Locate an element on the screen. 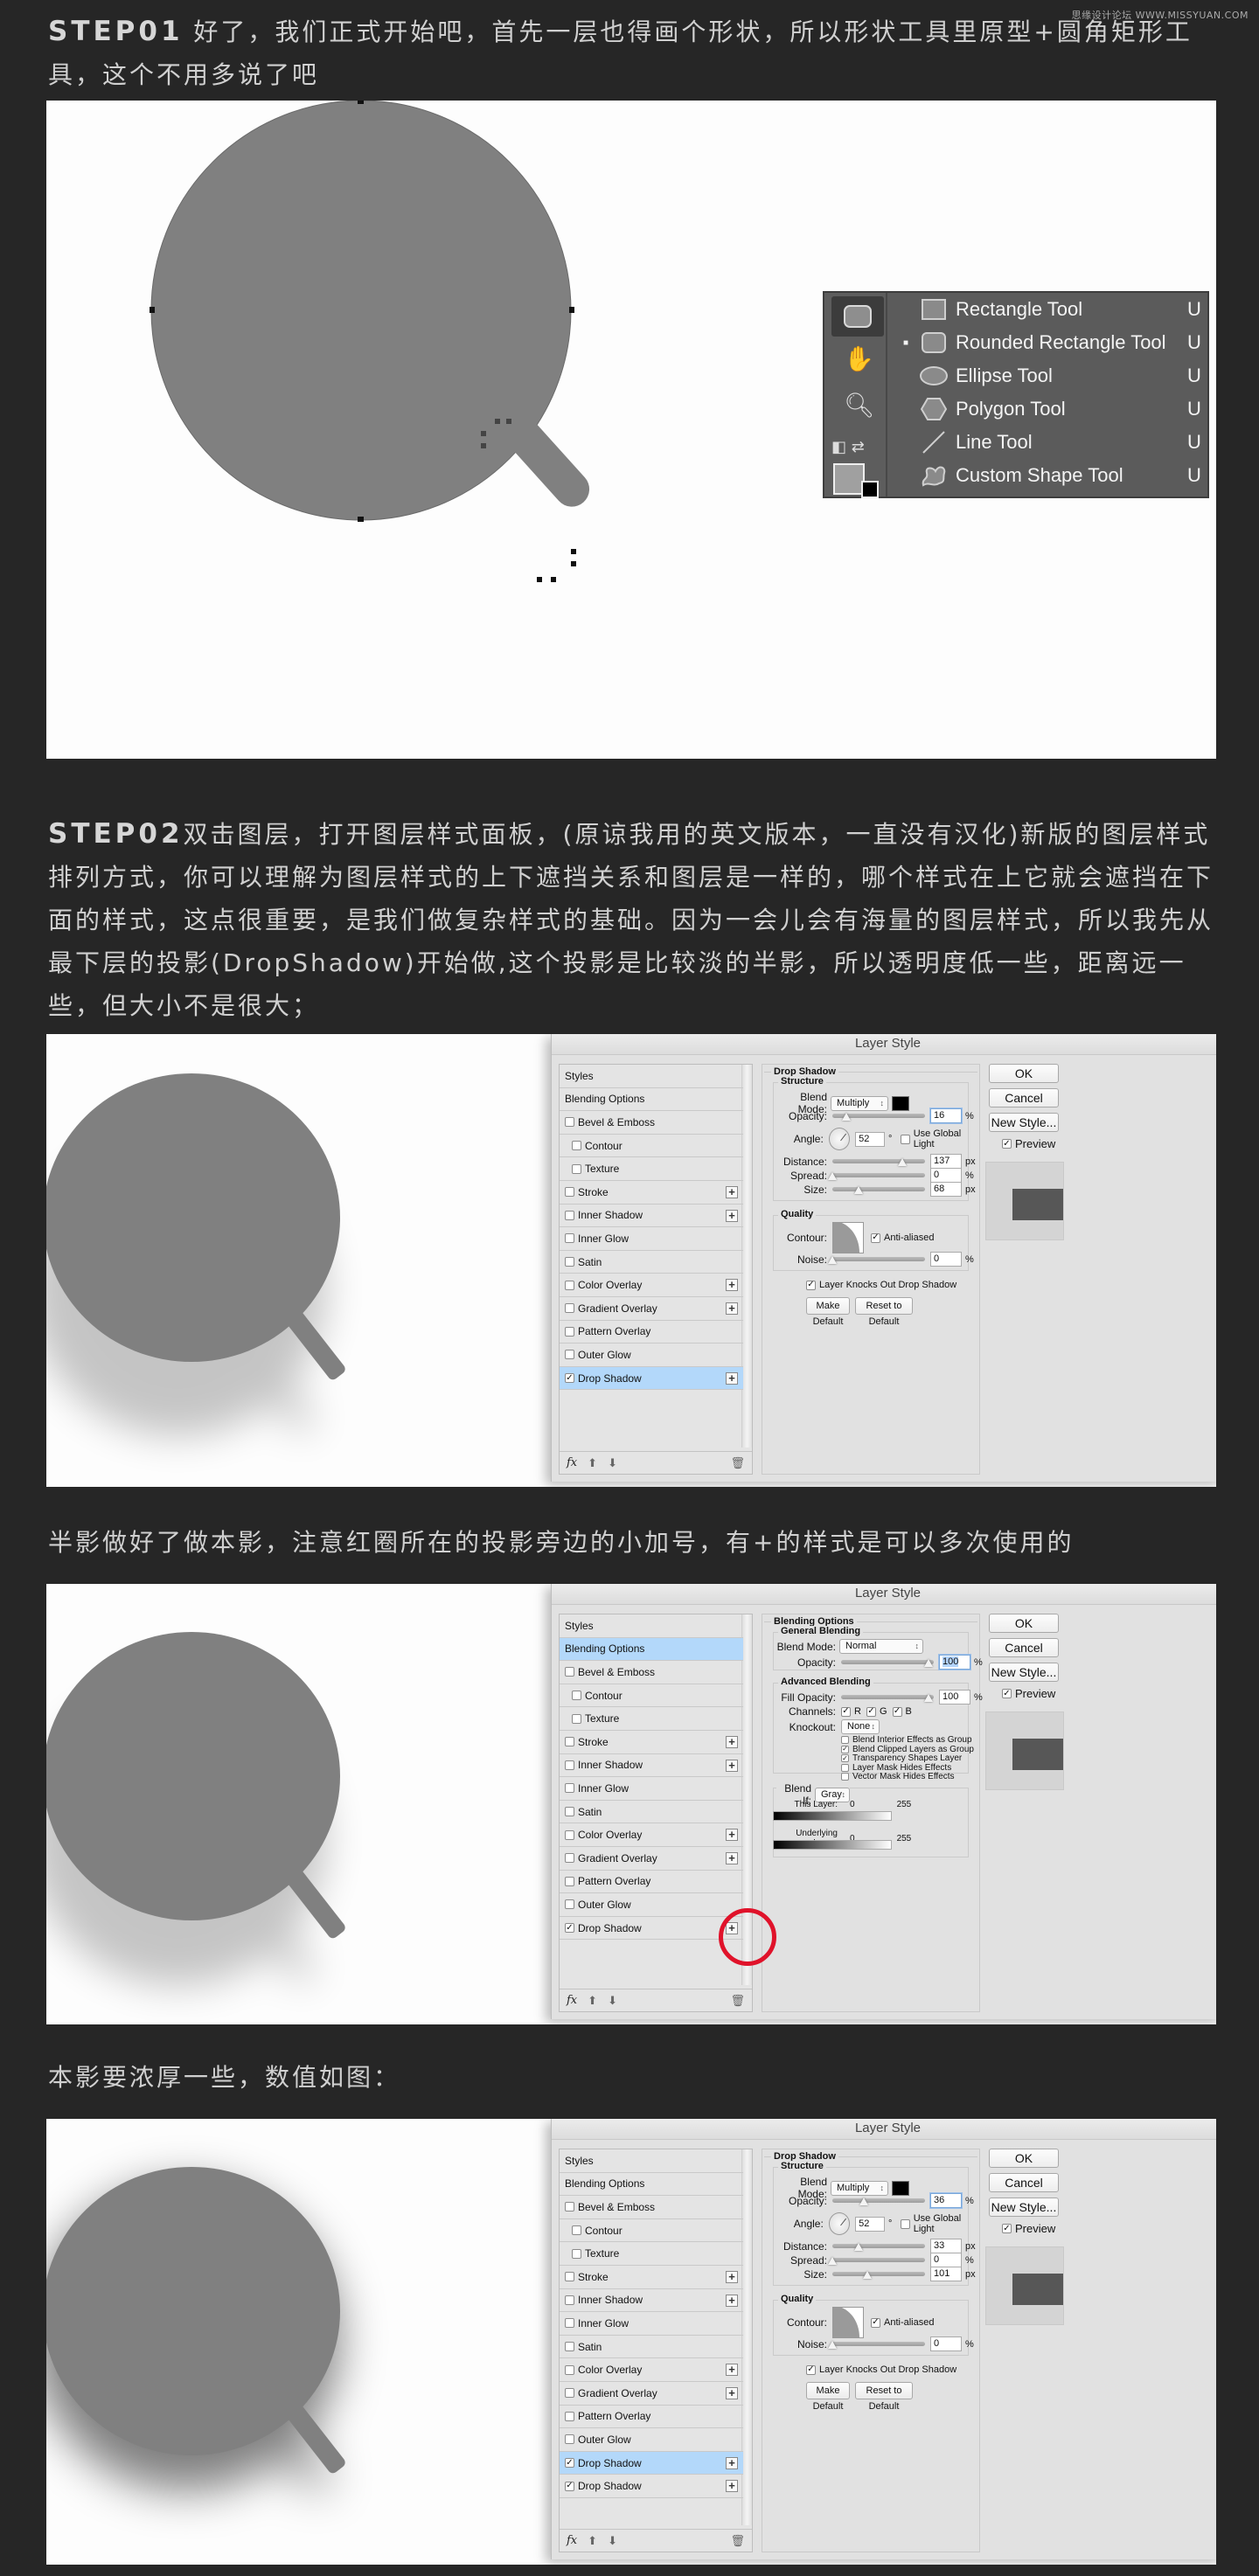 Image resolution: width=1259 pixels, height=2576 pixels. opacity-input: 36 is located at coordinates (946, 2201).